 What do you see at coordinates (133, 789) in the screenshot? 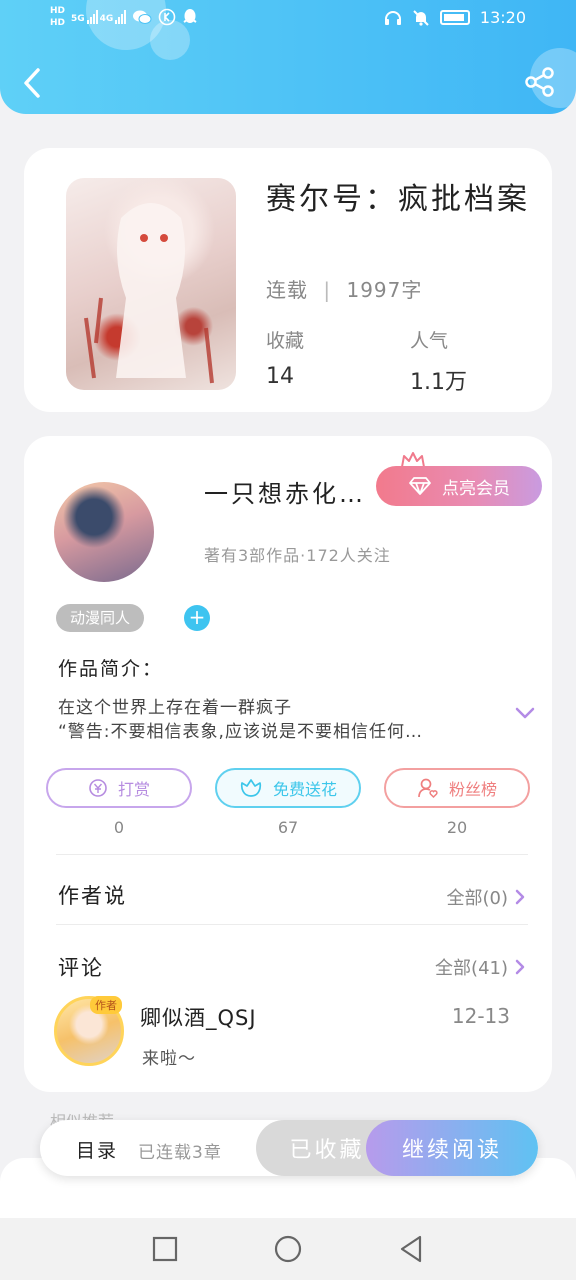
I see `reward-label: 打赏` at bounding box center [133, 789].